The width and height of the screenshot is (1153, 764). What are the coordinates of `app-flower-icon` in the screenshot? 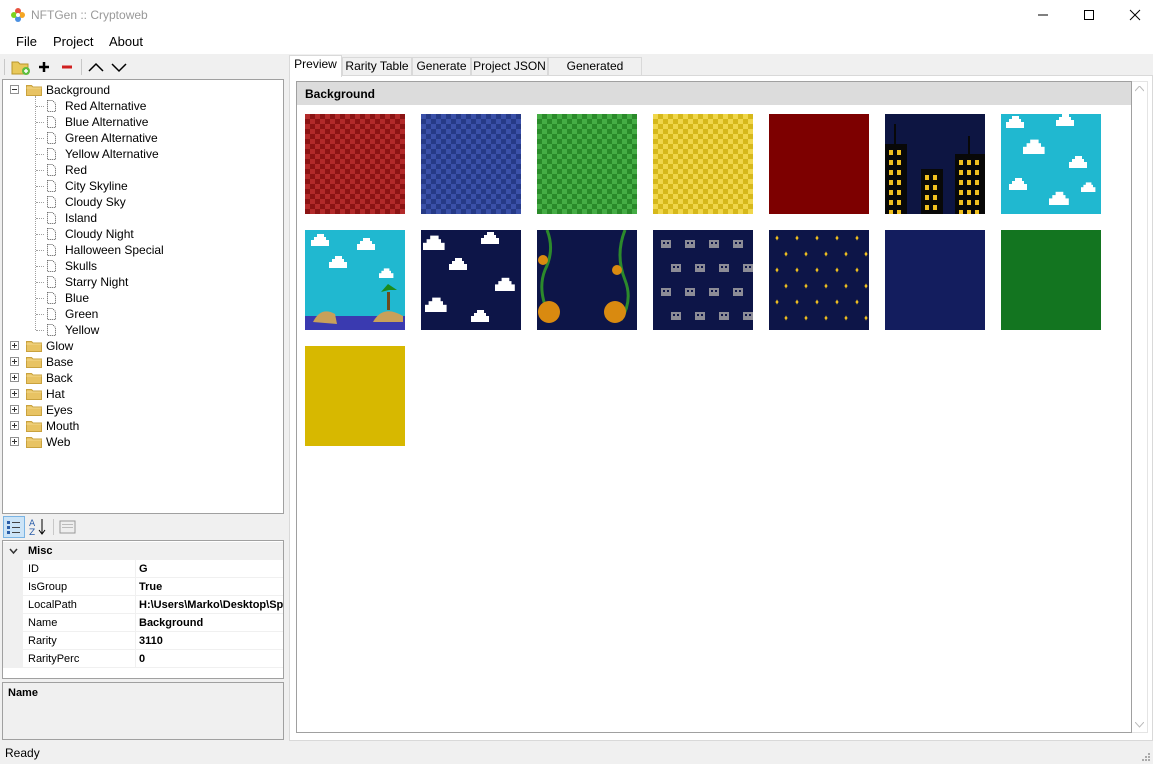 It's located at (18, 15).